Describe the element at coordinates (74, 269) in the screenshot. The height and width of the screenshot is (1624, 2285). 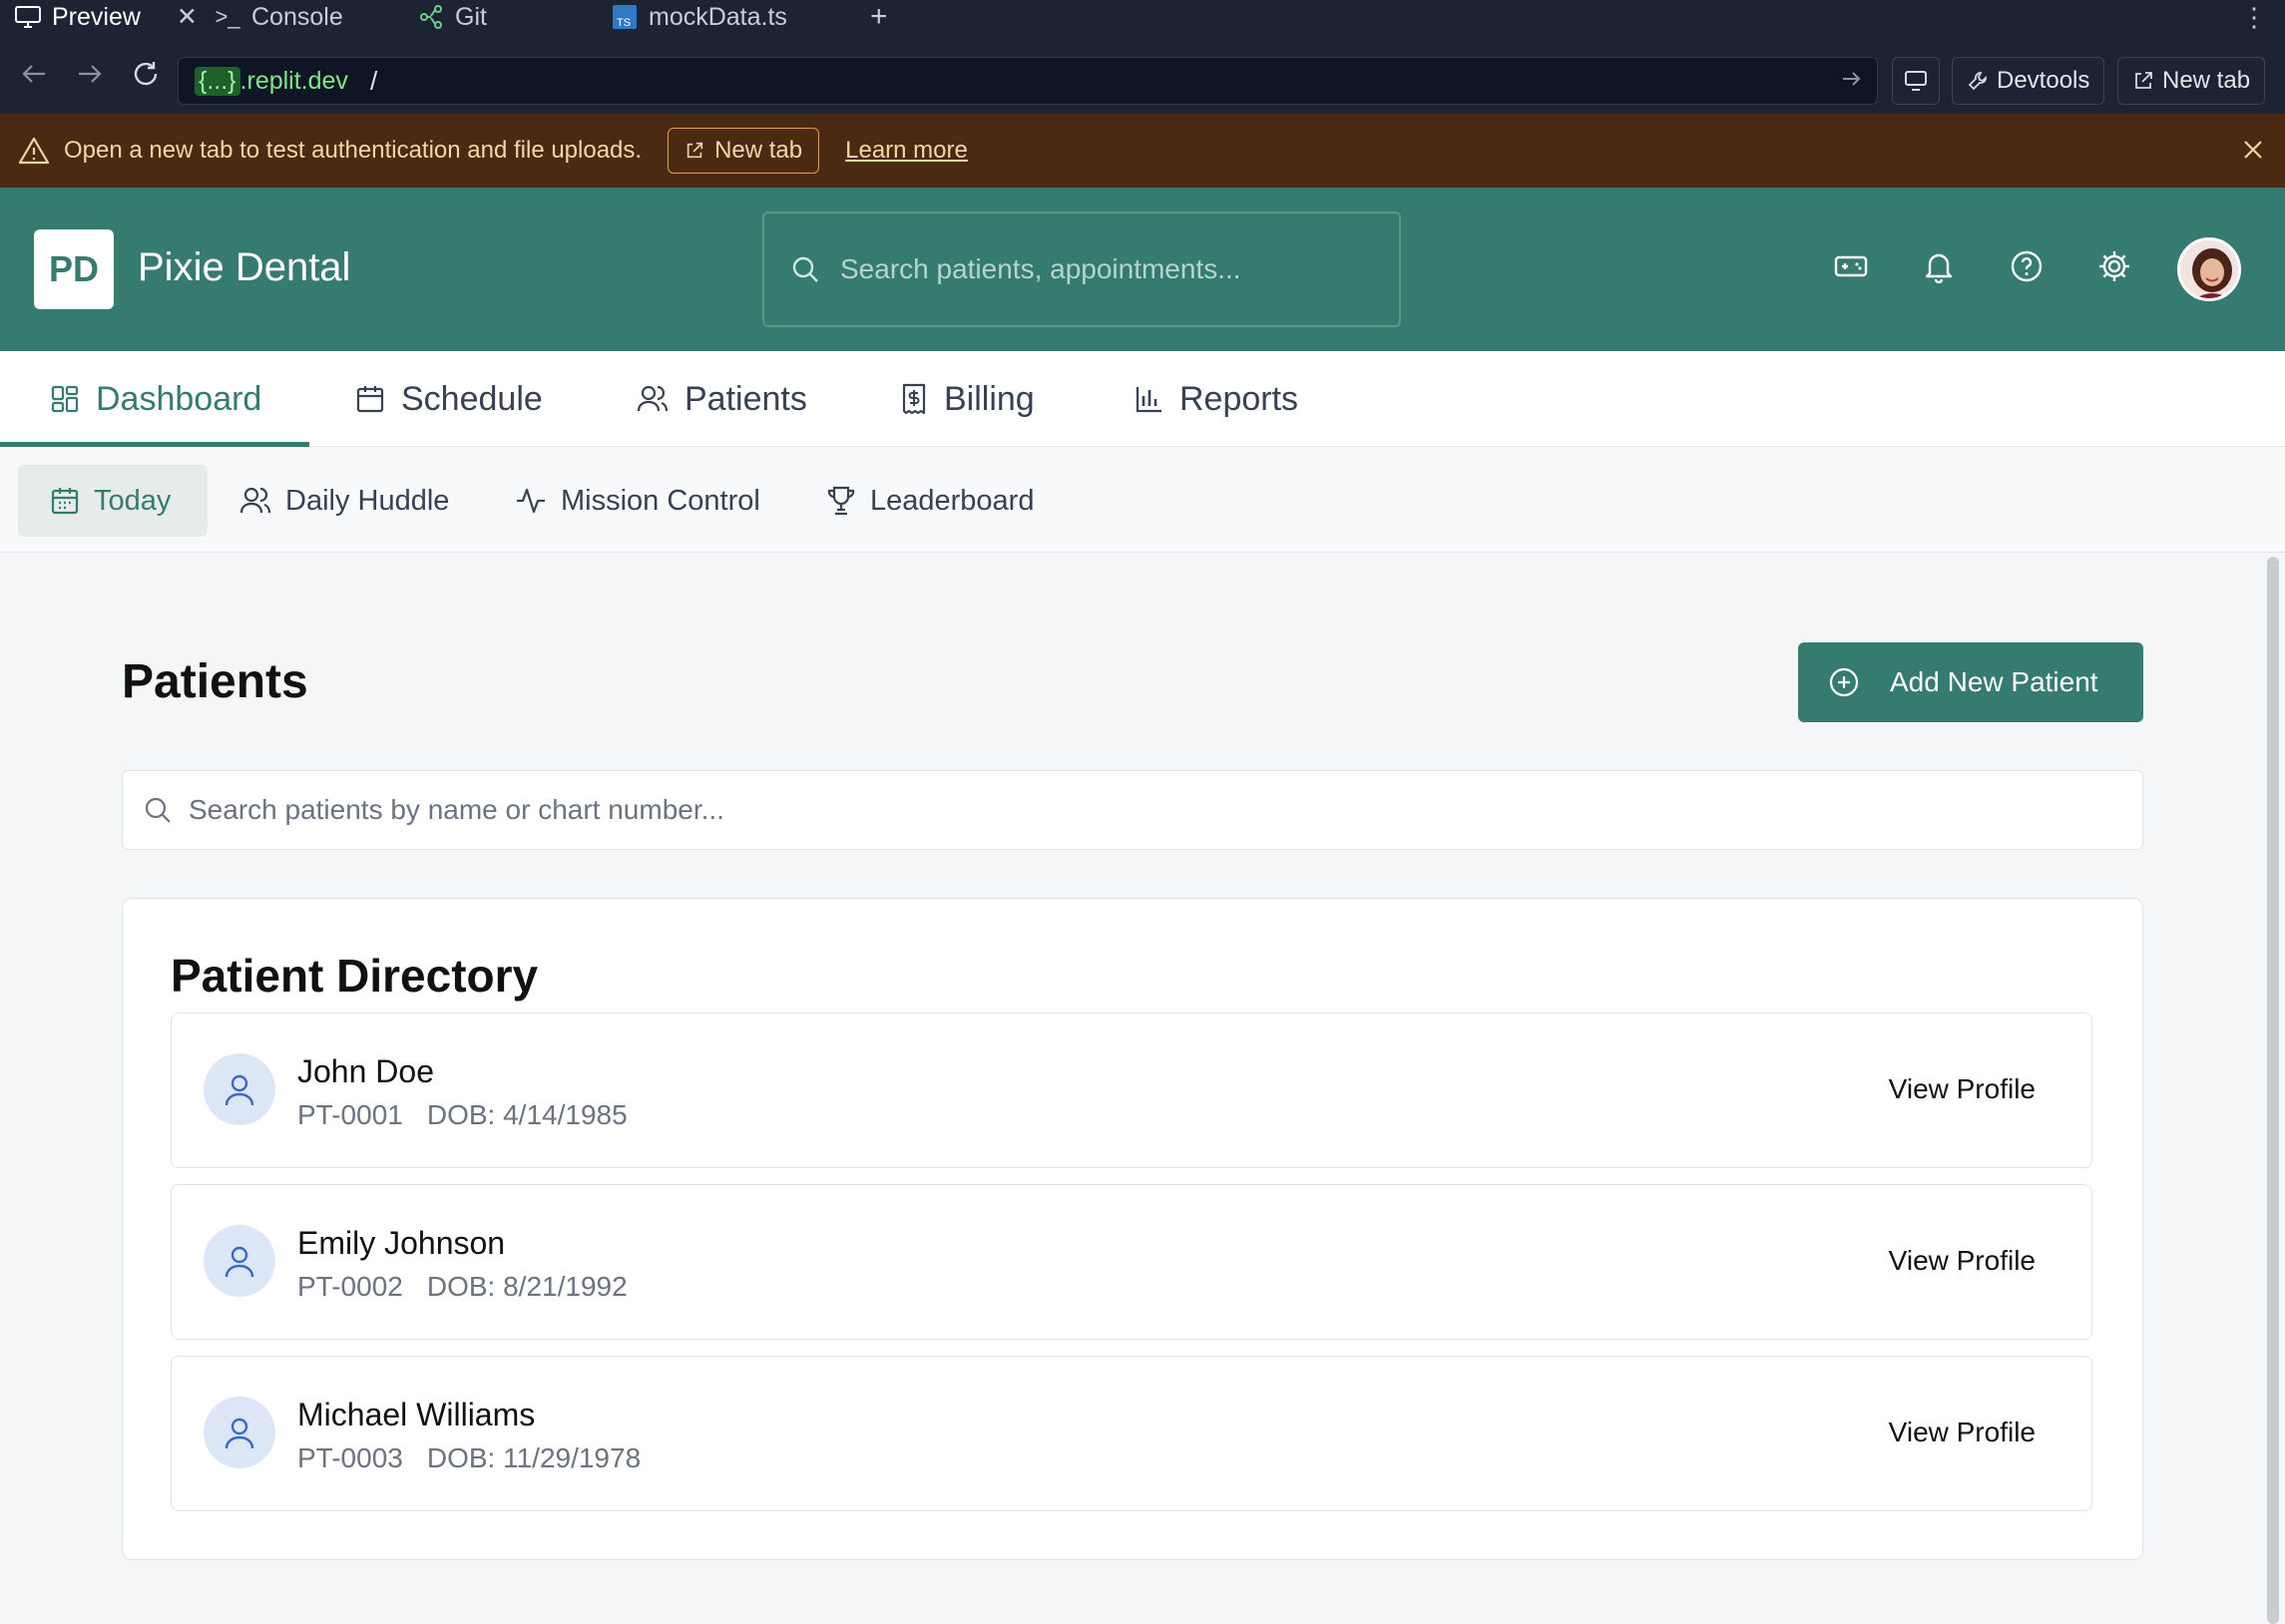
I see `logo: PD` at that location.